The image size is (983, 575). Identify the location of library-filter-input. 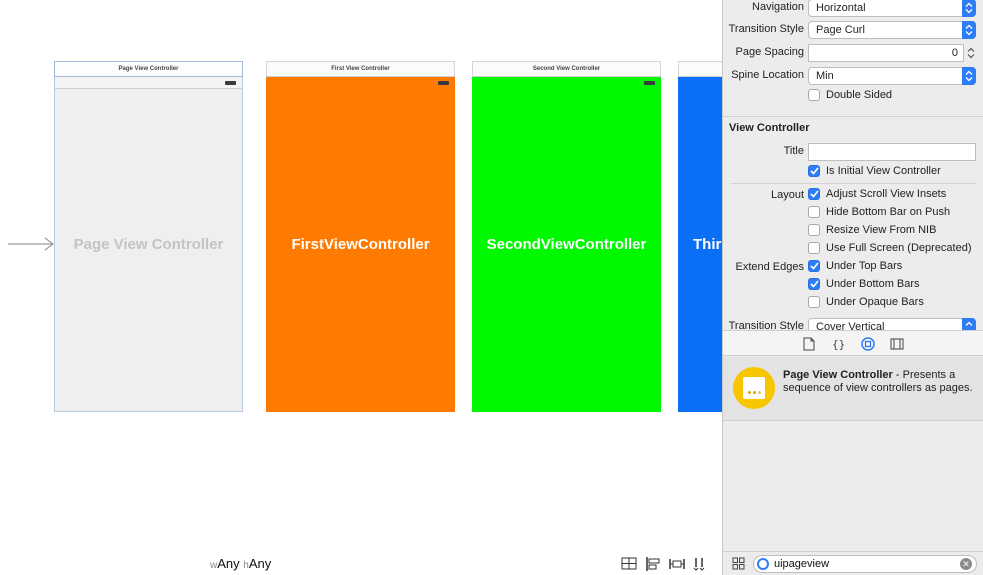
(864, 564).